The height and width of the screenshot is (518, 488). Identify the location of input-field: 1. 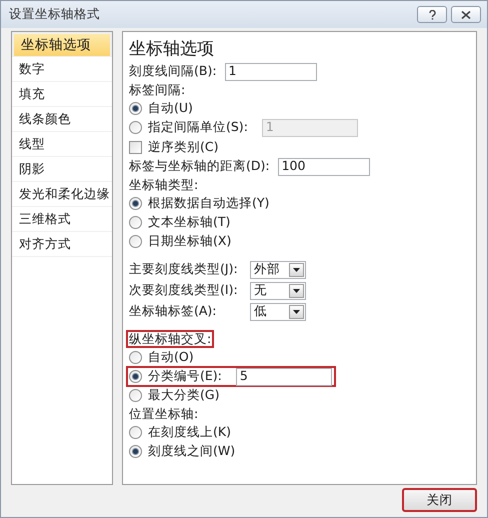
(270, 71).